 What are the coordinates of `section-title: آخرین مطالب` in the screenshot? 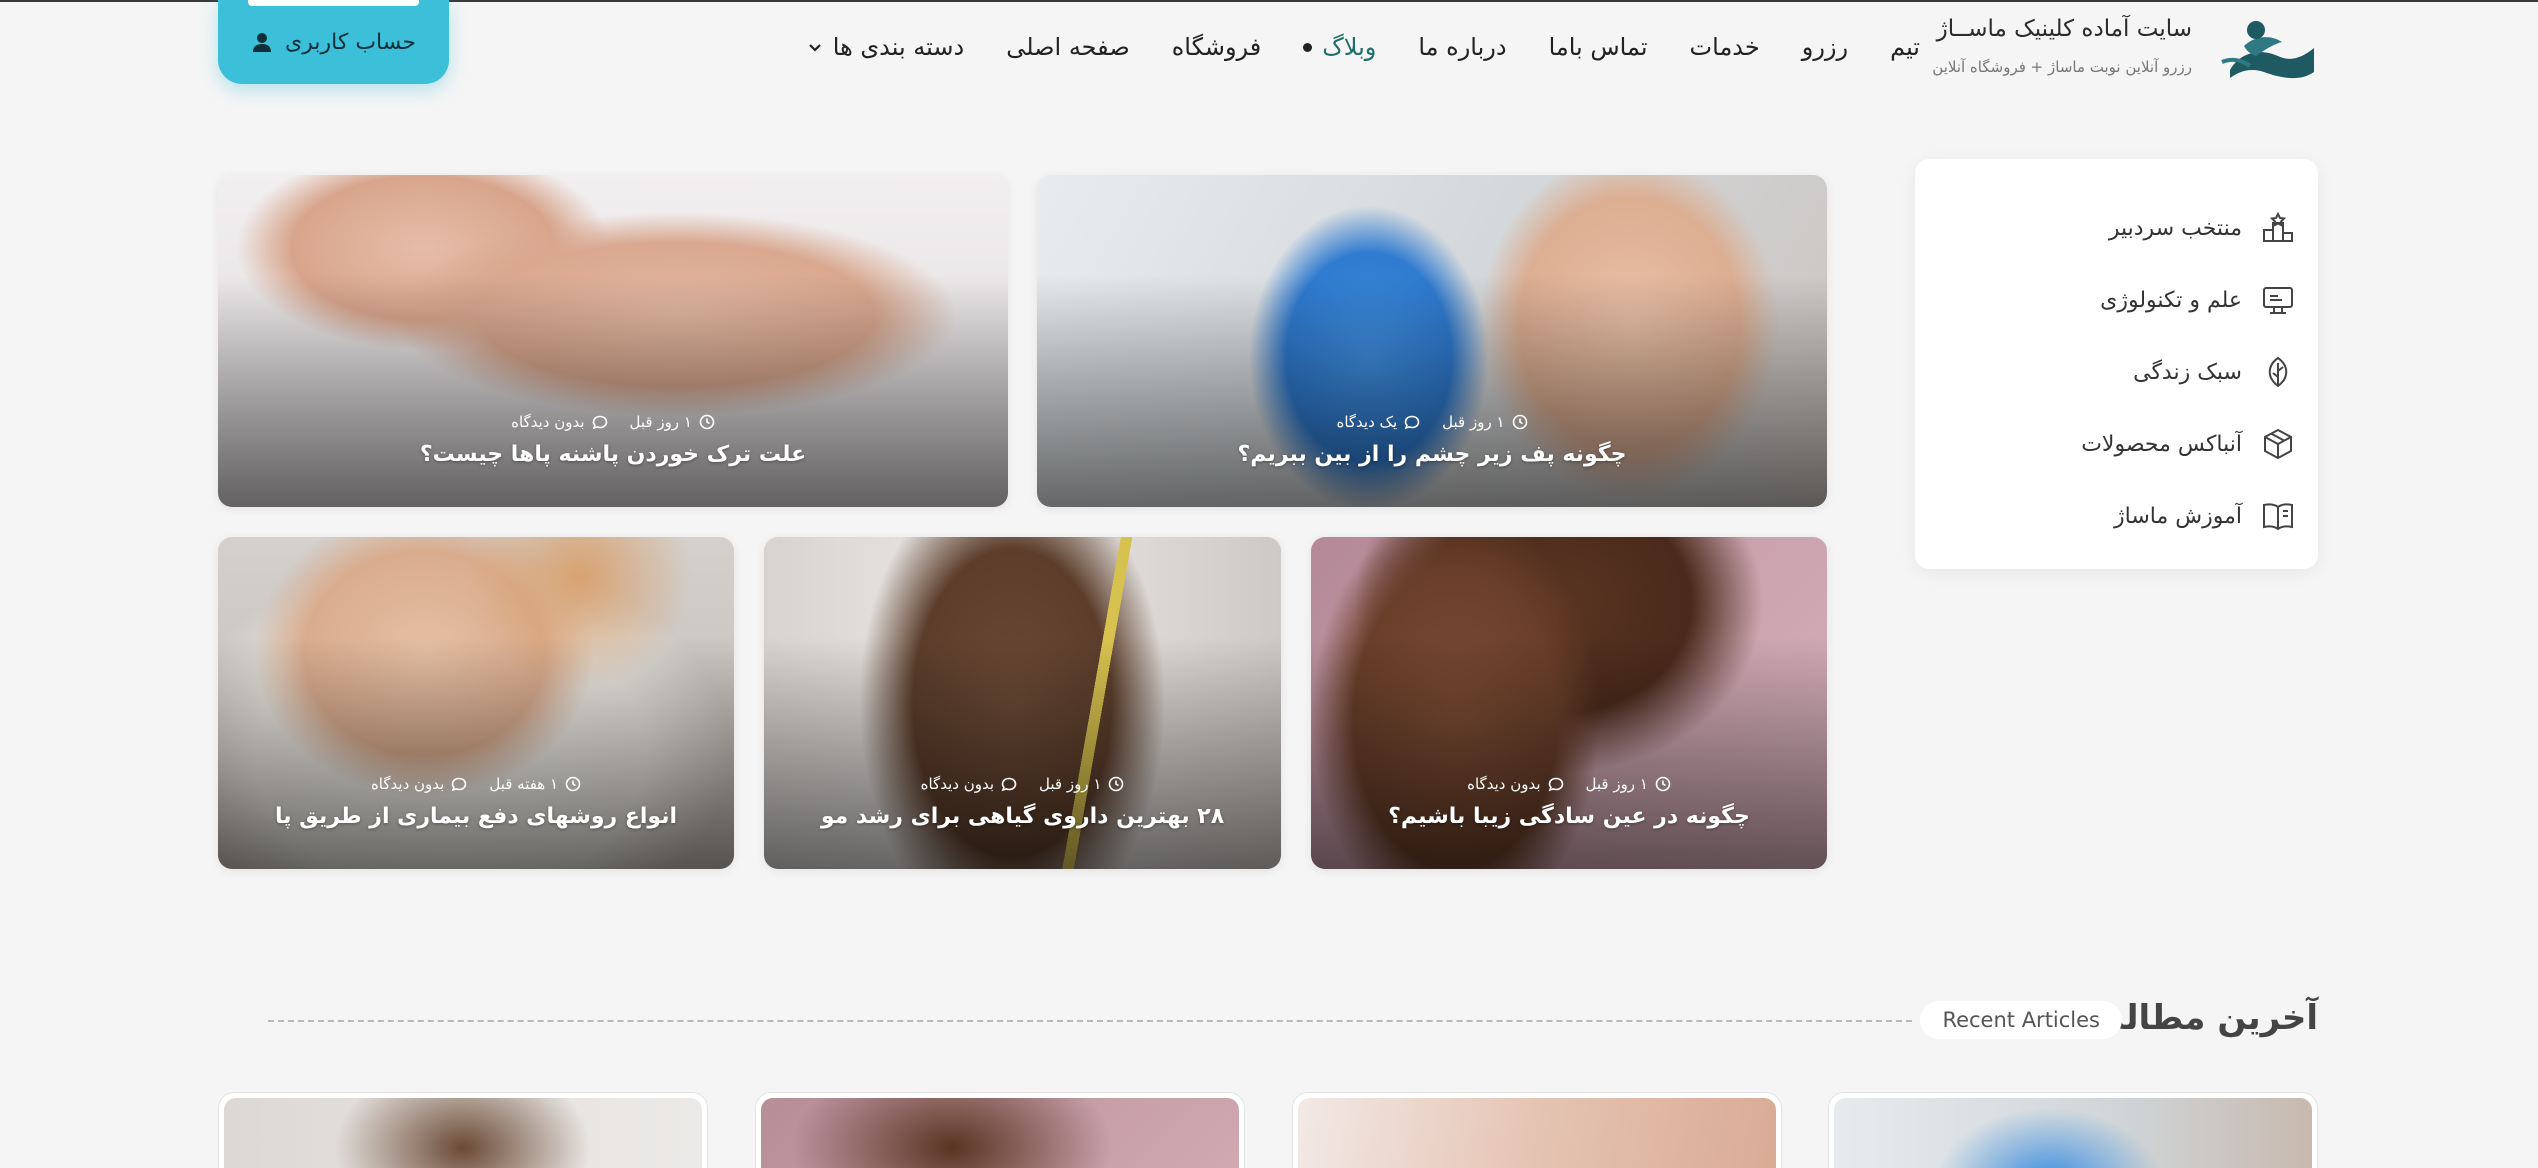 It's located at (2203, 1018).